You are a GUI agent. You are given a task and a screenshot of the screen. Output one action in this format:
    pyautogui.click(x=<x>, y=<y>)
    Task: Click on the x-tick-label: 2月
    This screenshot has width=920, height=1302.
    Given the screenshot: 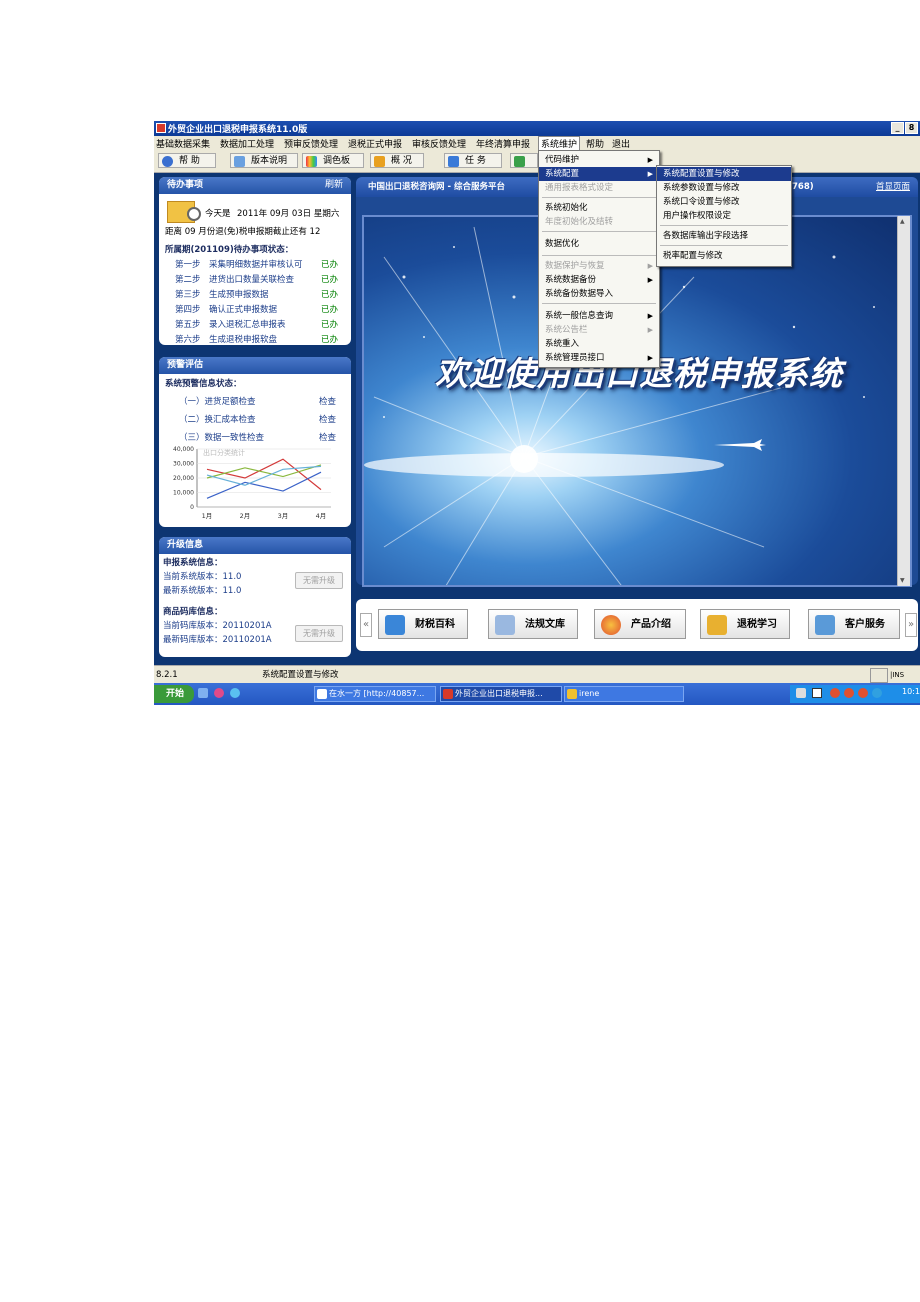 What is the action you would take?
    pyautogui.click(x=245, y=516)
    